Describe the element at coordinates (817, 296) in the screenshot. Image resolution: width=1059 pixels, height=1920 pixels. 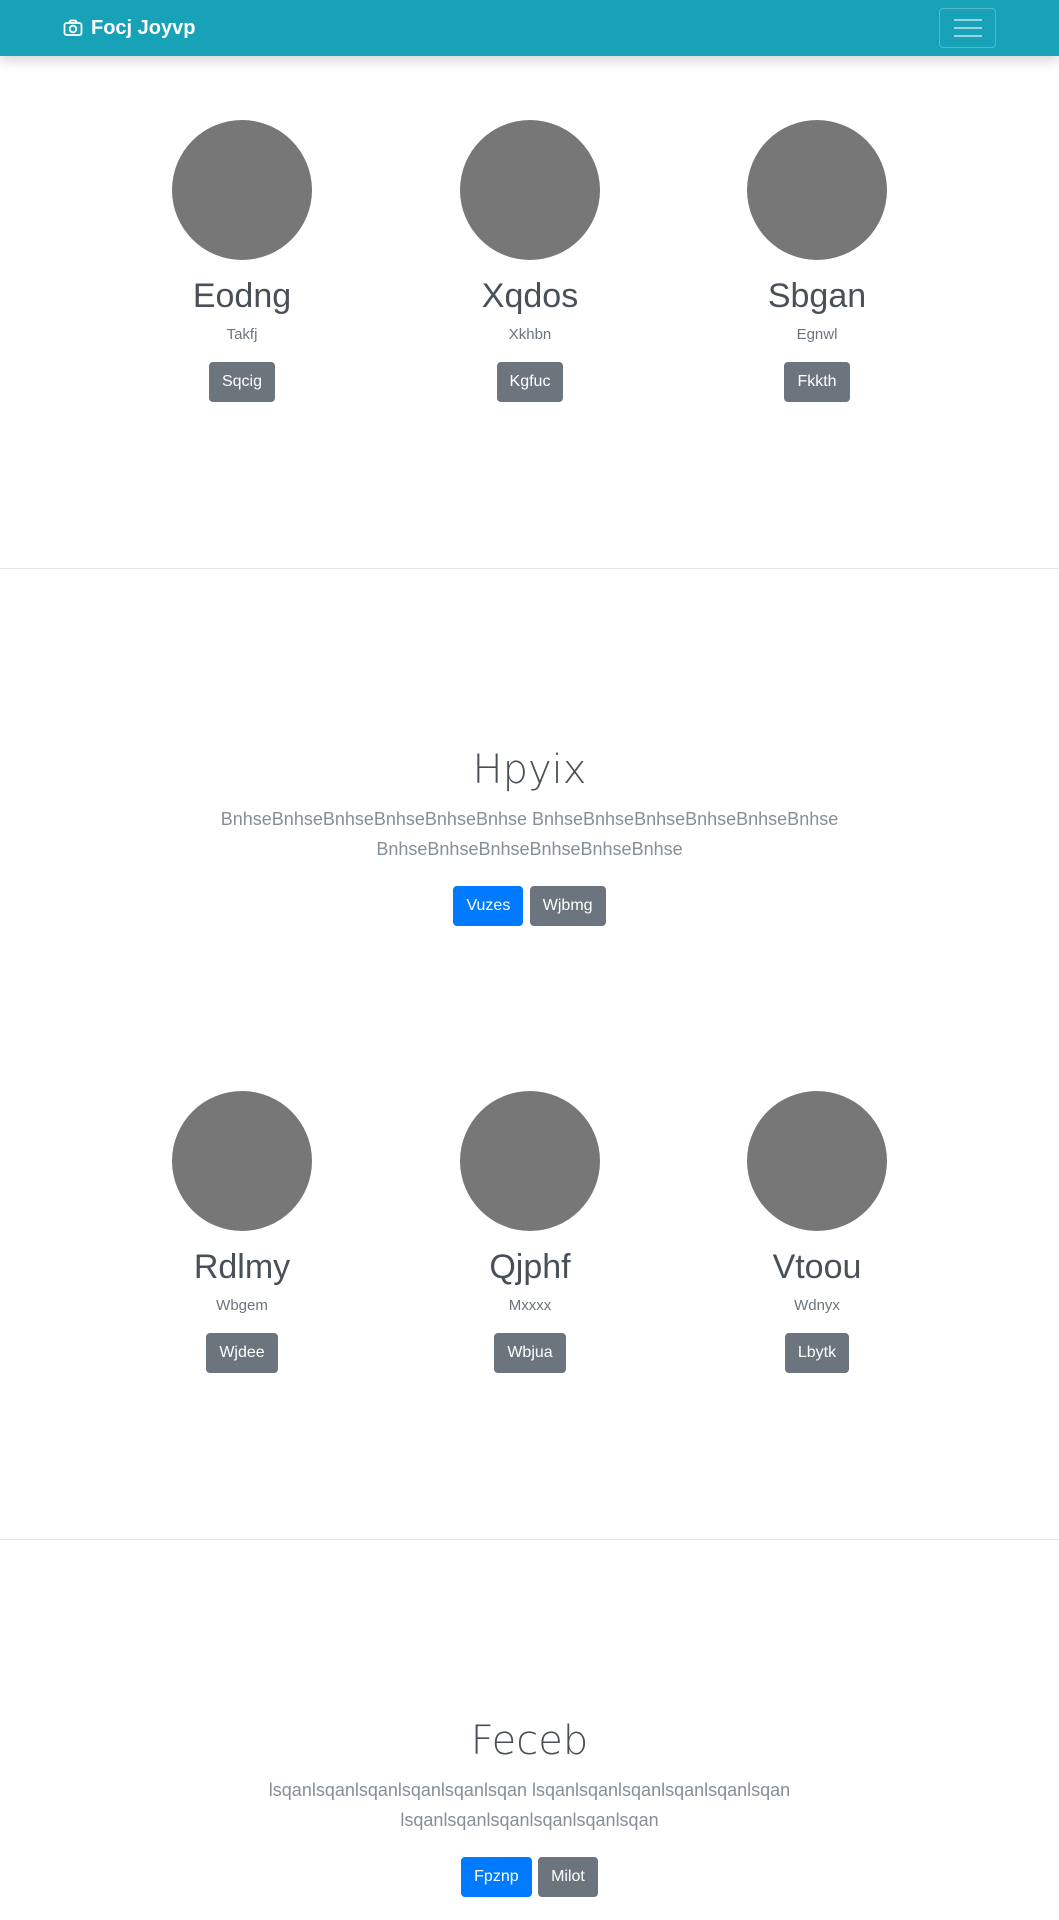
I see `profile-name: Sbgan` at that location.